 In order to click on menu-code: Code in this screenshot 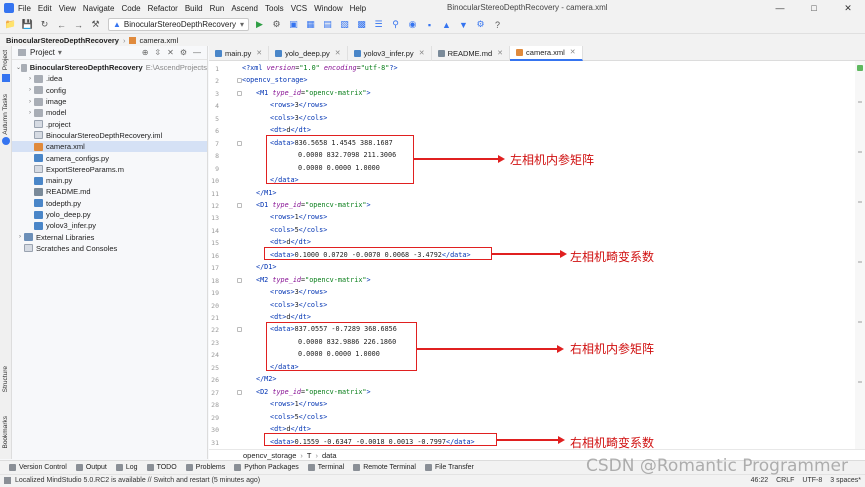, I will do `click(130, 8)`.